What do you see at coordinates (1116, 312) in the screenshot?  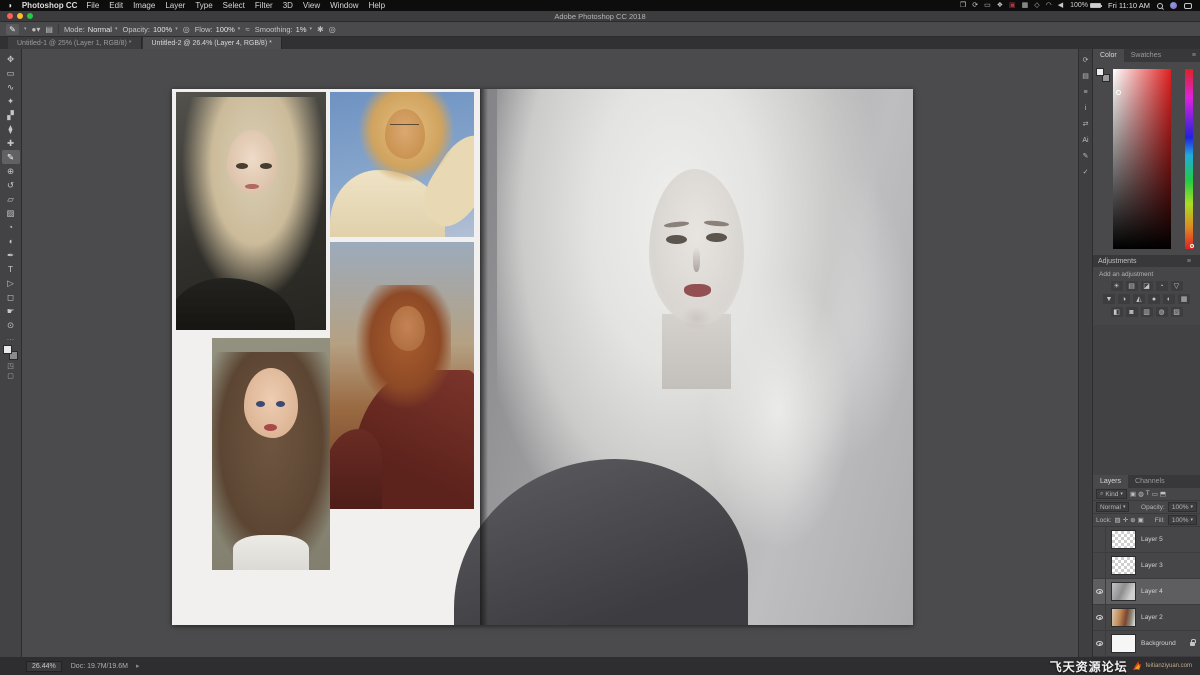 I see `adjustment-icon: ◧` at bounding box center [1116, 312].